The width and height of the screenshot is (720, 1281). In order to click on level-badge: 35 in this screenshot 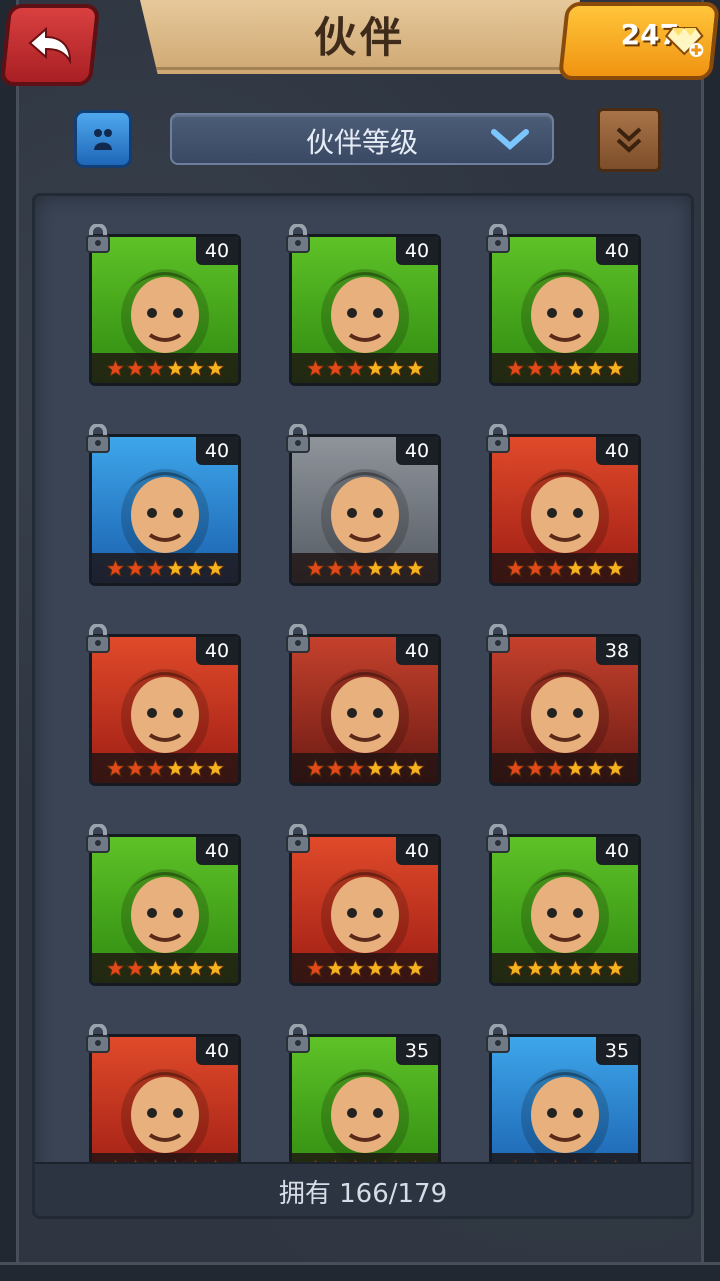, I will do `click(417, 1051)`.